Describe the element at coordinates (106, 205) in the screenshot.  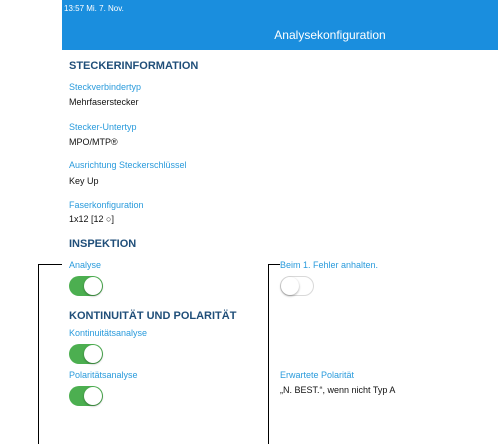
I see `fiber-config-label: Faserkonfiguration` at that location.